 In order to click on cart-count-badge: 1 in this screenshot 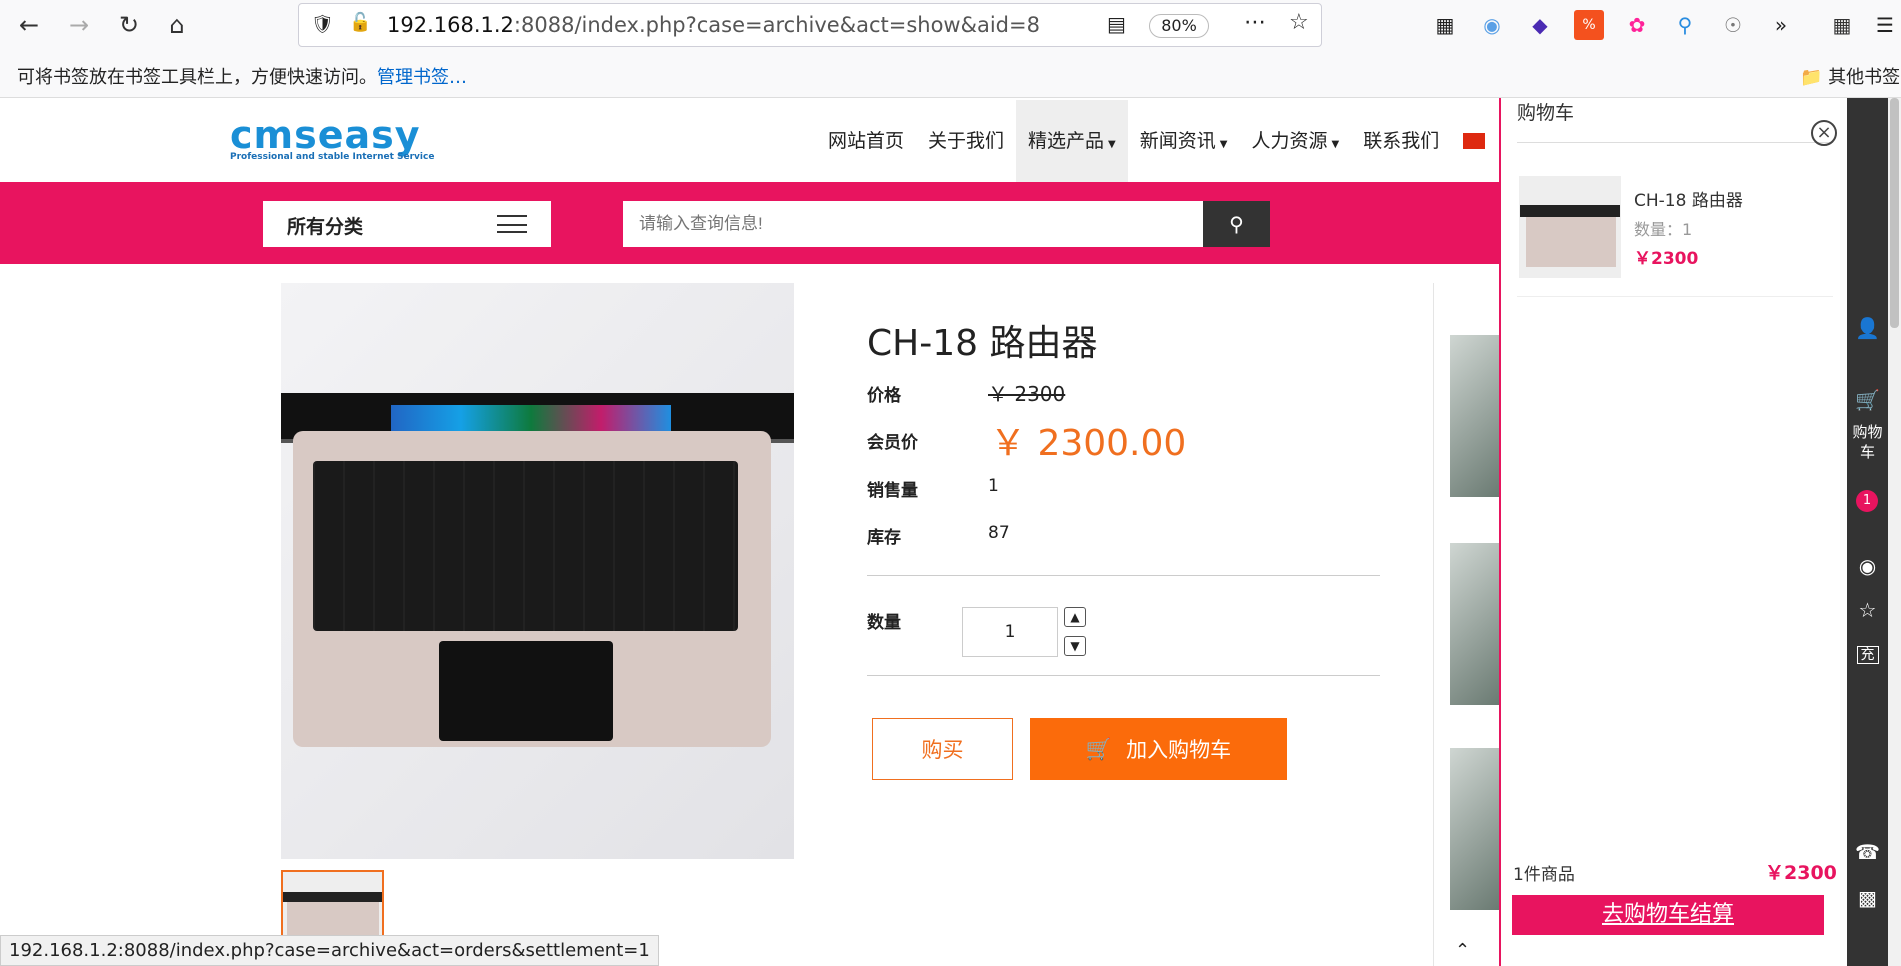, I will do `click(1867, 501)`.